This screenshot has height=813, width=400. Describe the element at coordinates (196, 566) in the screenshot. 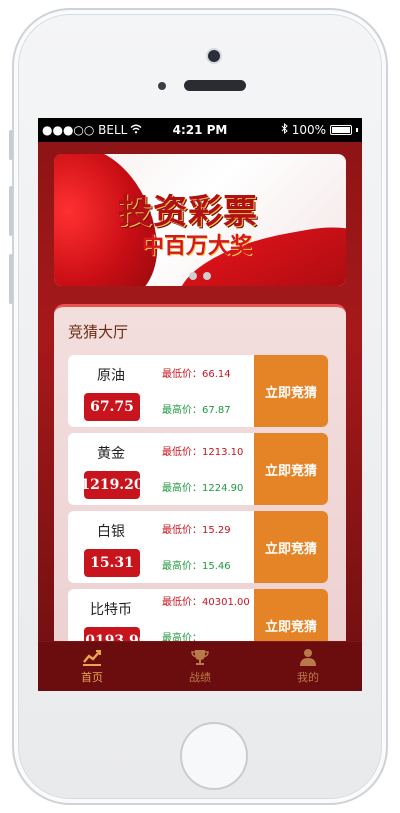

I see `high-price: 最高价：15.46` at that location.